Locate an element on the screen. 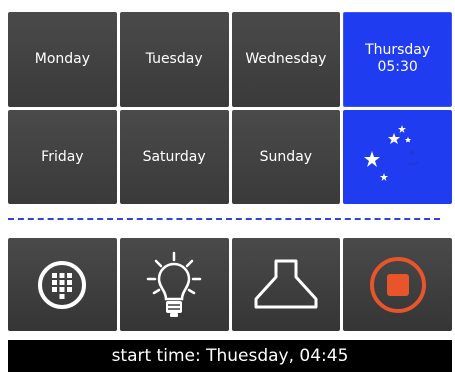 The width and height of the screenshot is (455, 372). day-monday: Monday is located at coordinates (62, 59).